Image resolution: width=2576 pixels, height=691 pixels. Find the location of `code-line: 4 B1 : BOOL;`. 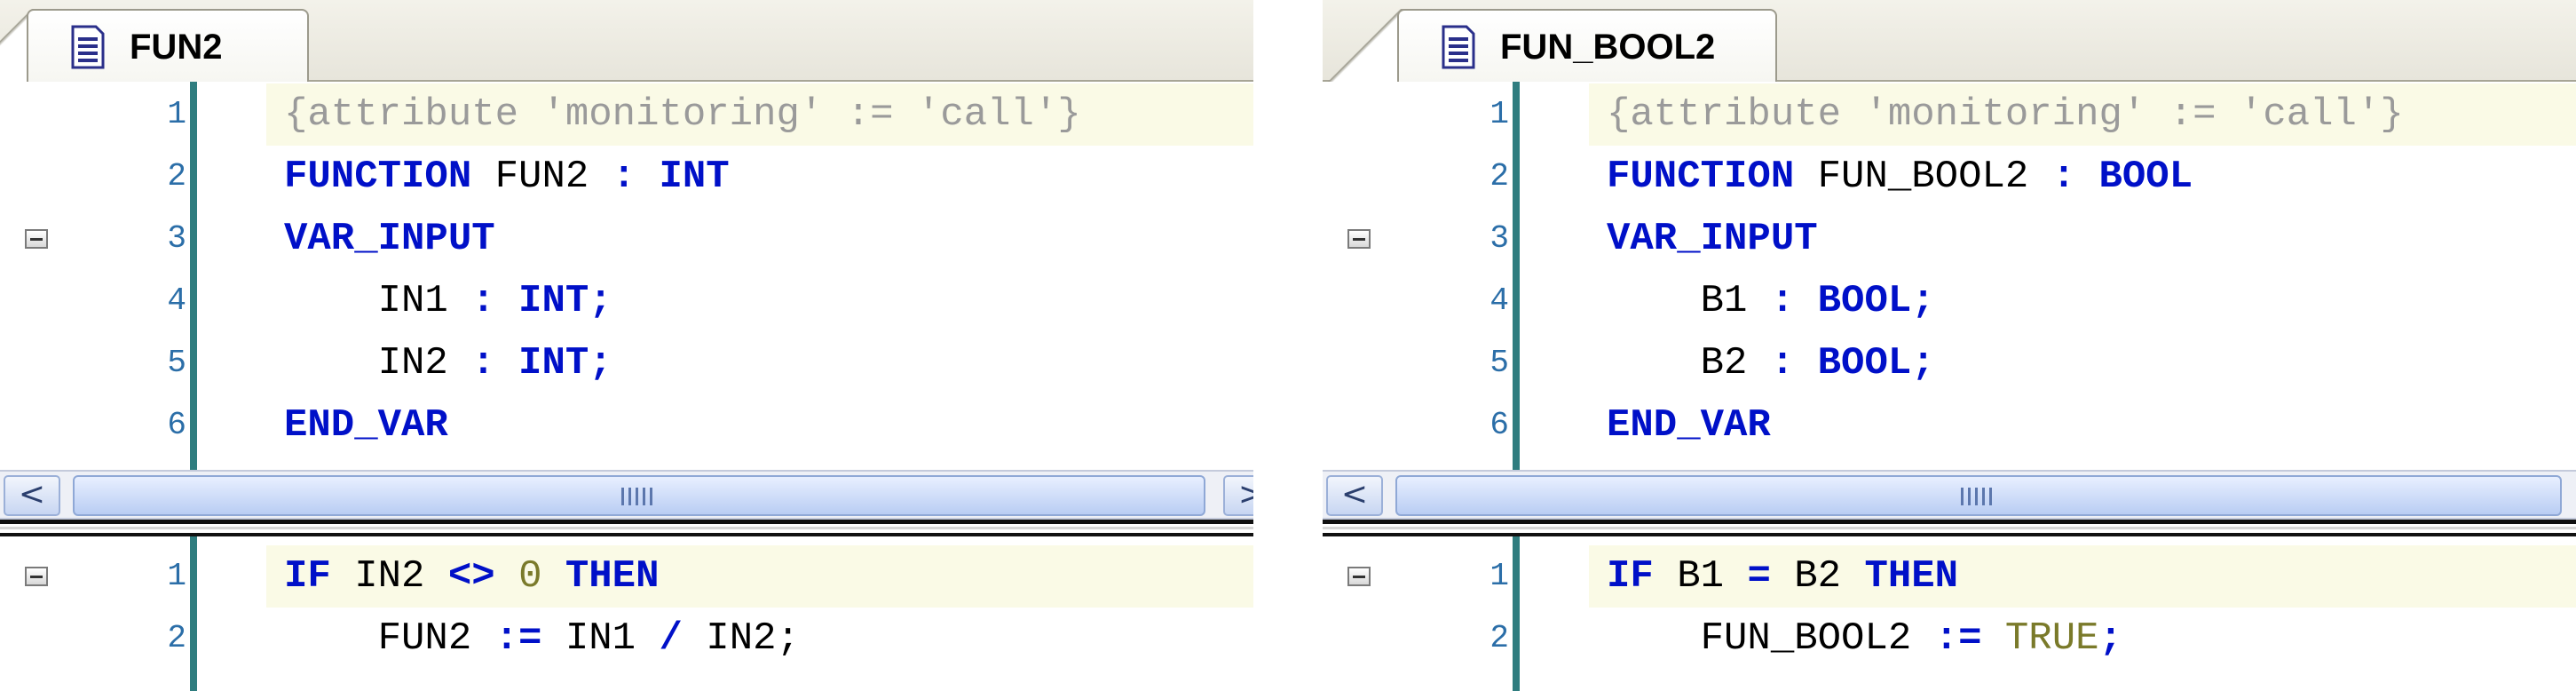

code-line: 4 B1 : BOOL; is located at coordinates (1949, 301).